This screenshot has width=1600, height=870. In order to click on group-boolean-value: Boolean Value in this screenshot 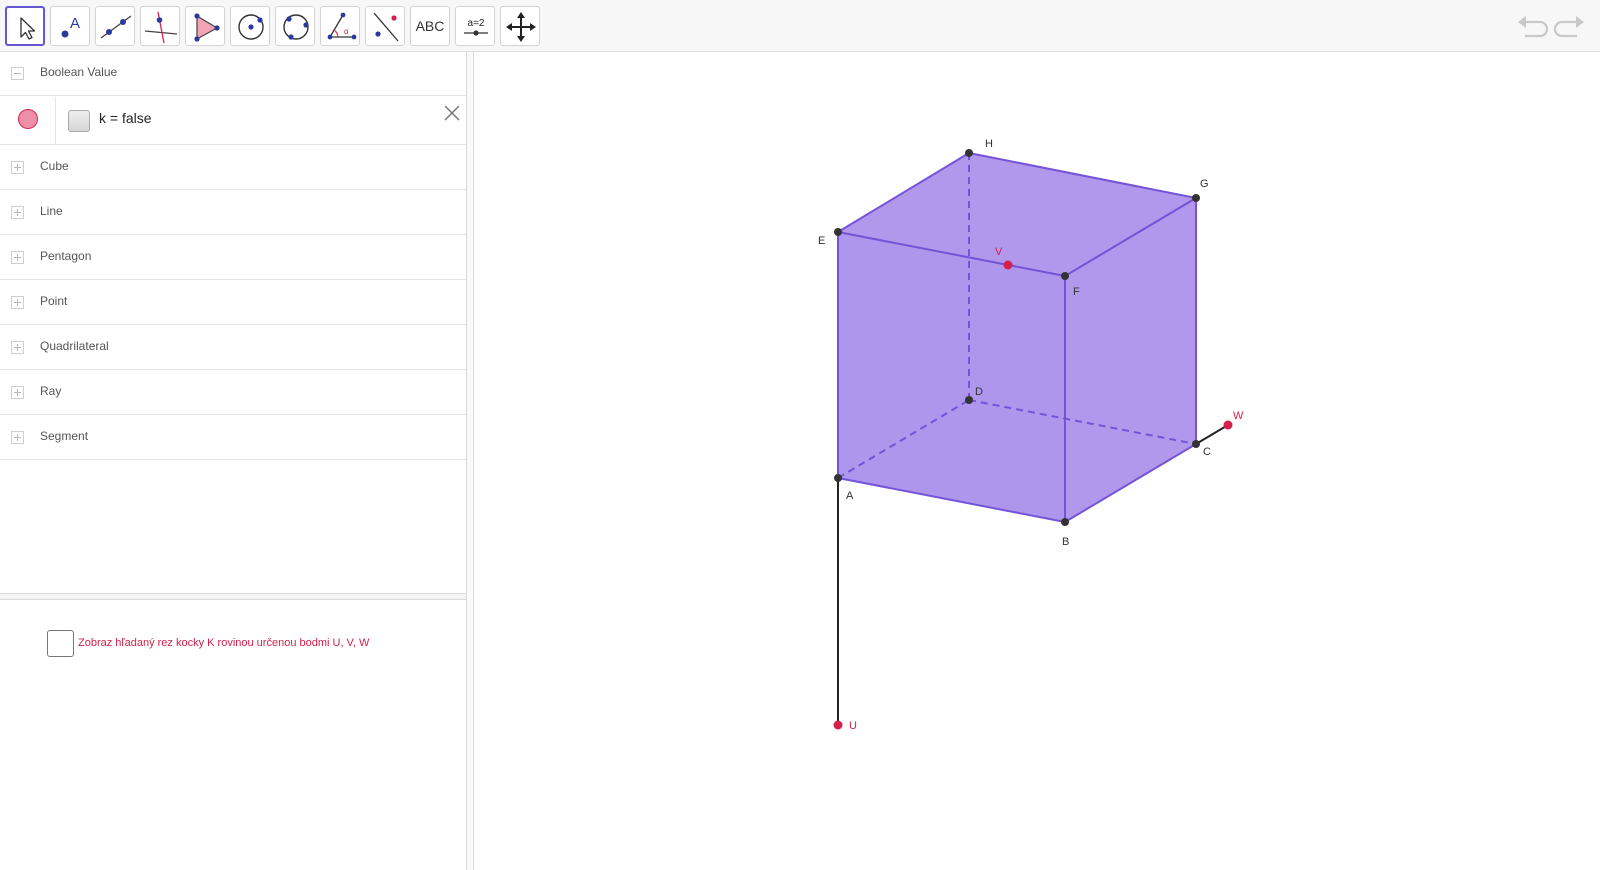, I will do `click(233, 74)`.